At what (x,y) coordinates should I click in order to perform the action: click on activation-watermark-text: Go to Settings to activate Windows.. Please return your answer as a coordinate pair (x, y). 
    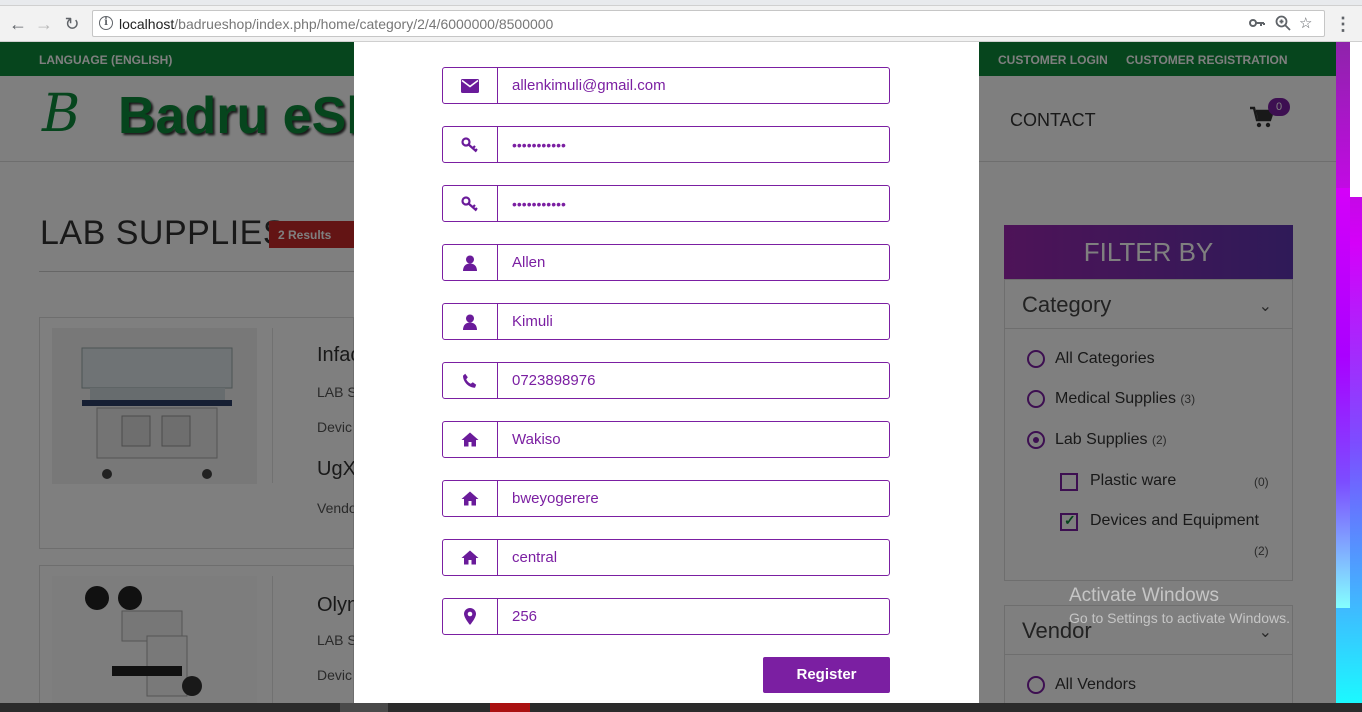
    Looking at the image, I should click on (1179, 618).